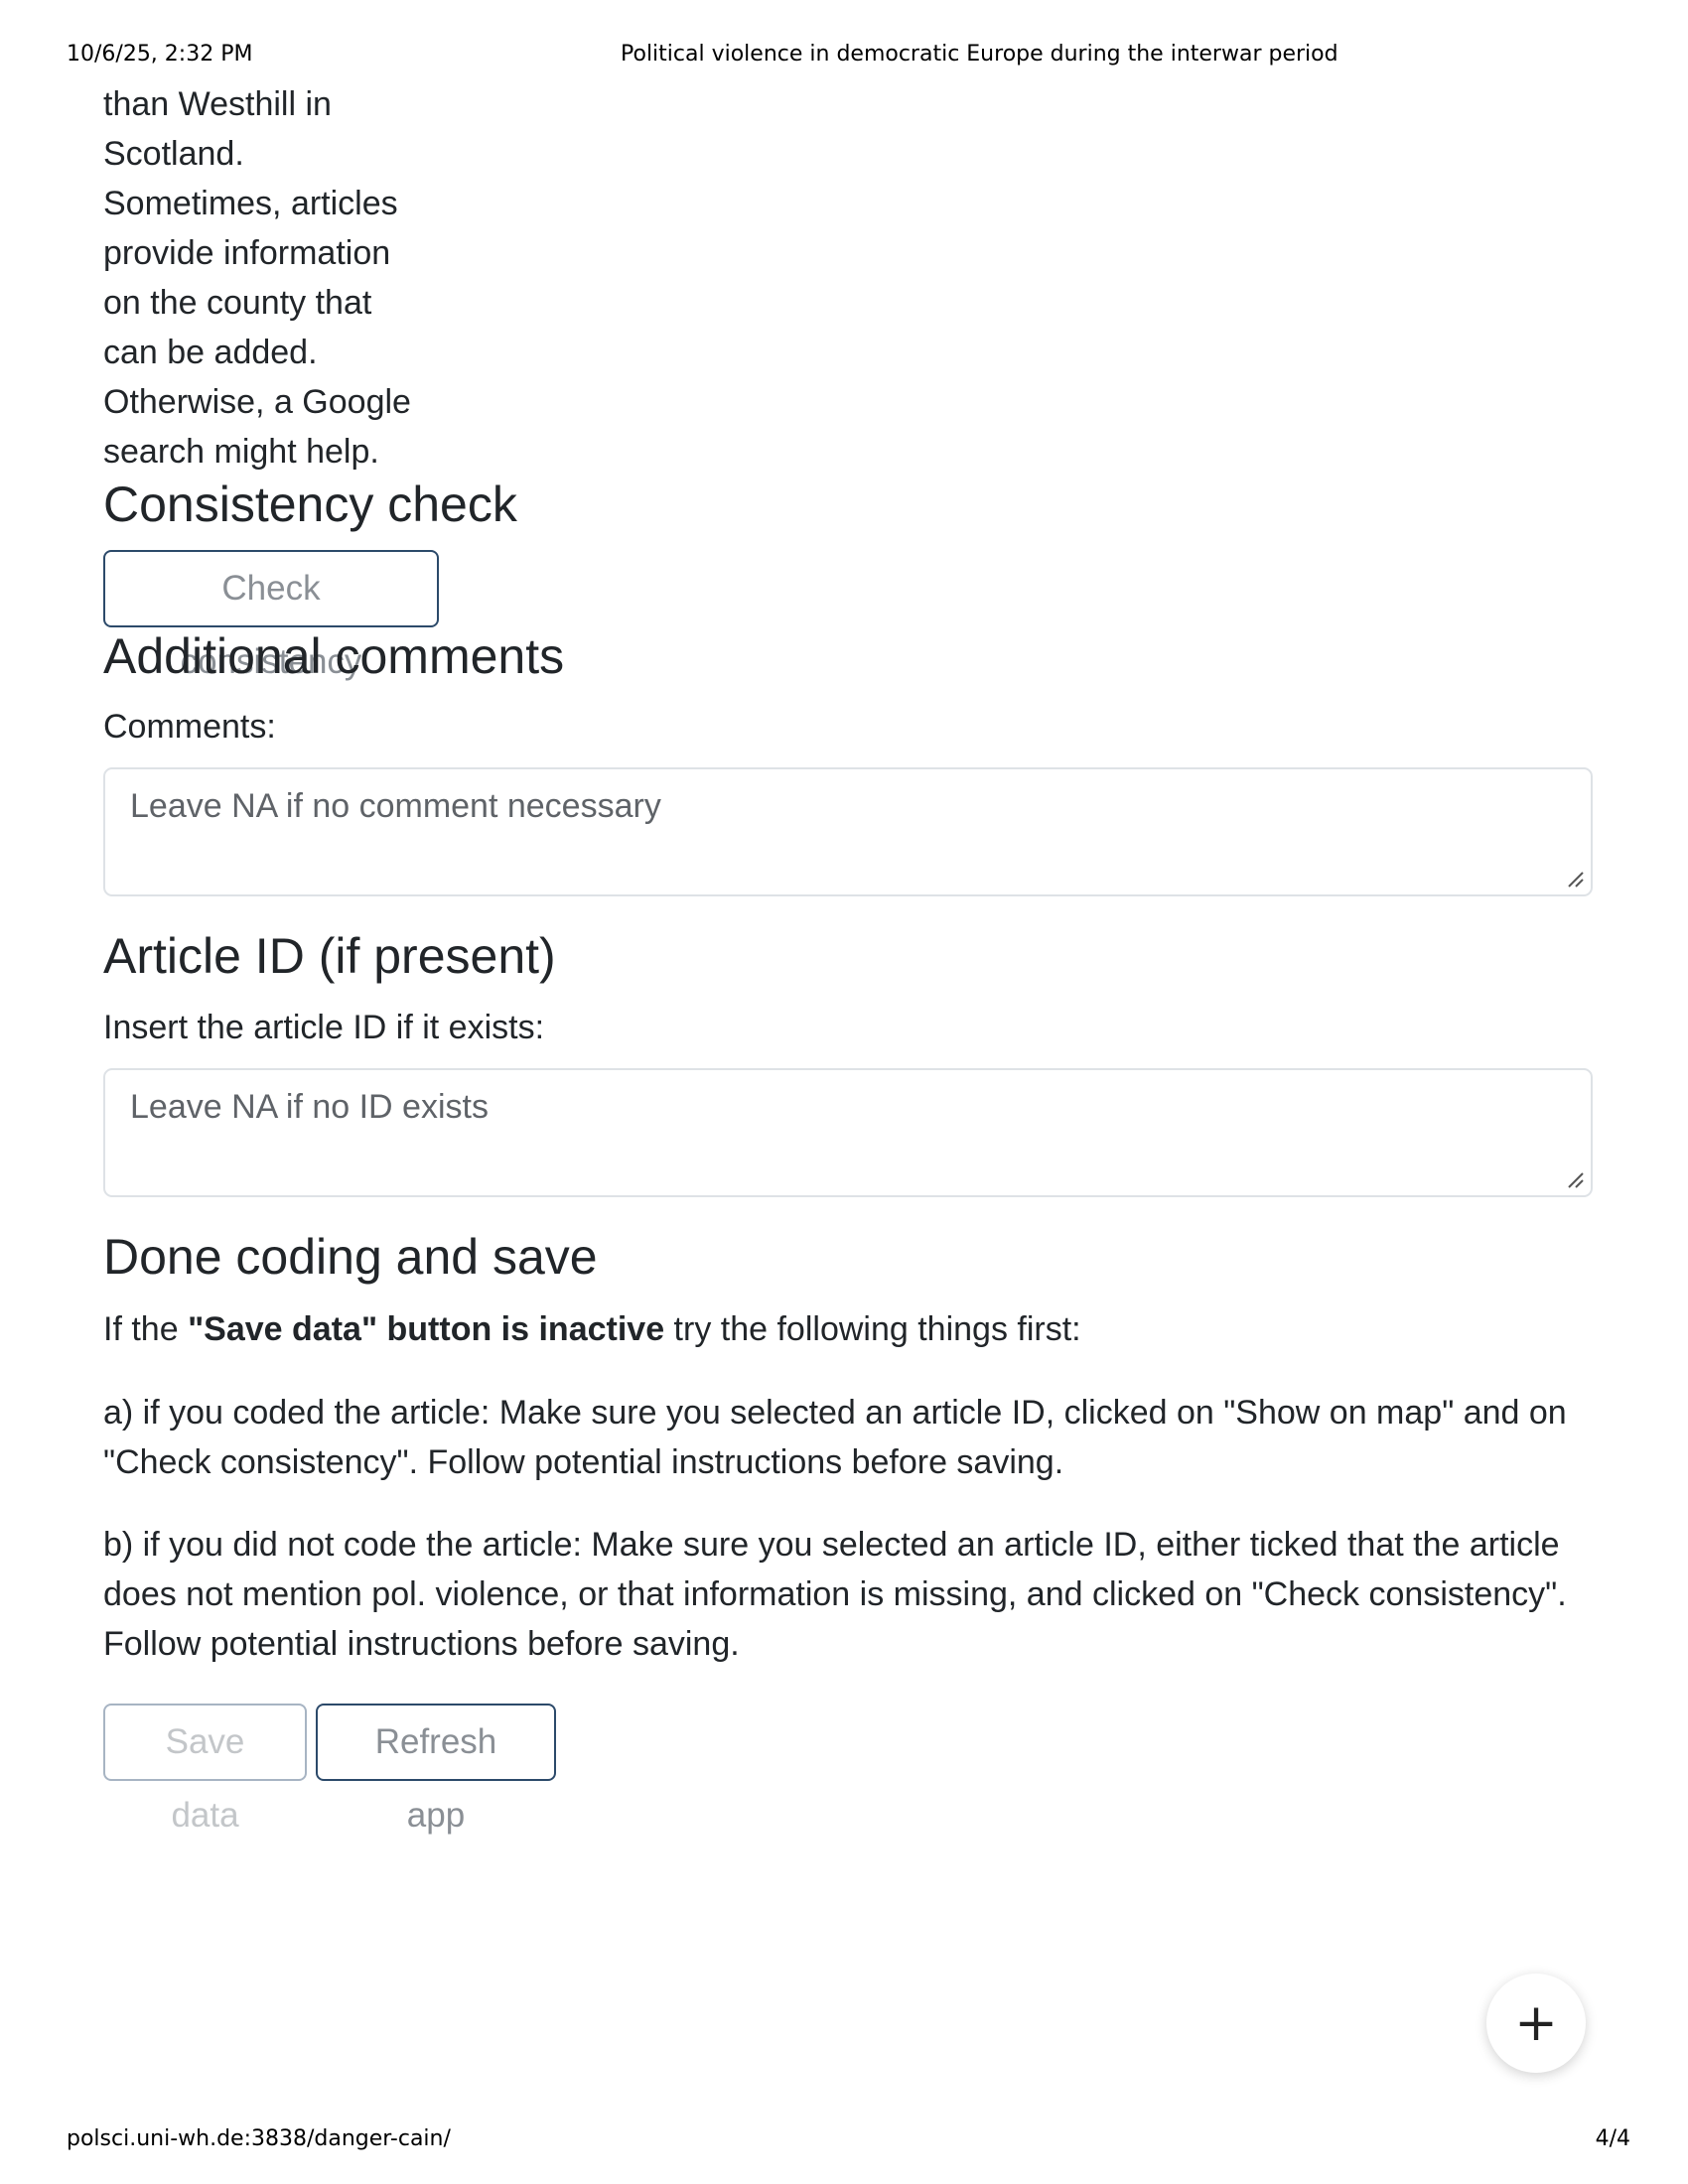 This screenshot has height=2184, width=1688. Describe the element at coordinates (350, 1257) in the screenshot. I see `save-heading: Done coding and save` at that location.